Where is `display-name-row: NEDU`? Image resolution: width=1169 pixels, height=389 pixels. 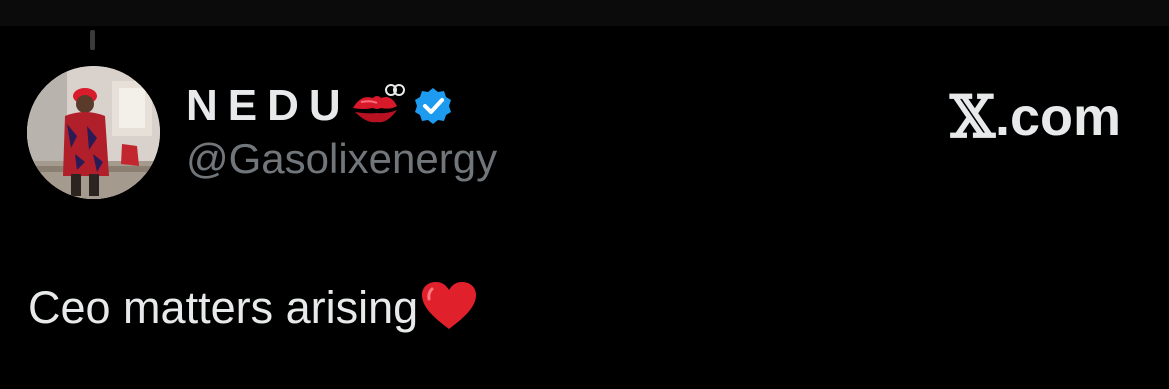 display-name-row: NEDU is located at coordinates (319, 106).